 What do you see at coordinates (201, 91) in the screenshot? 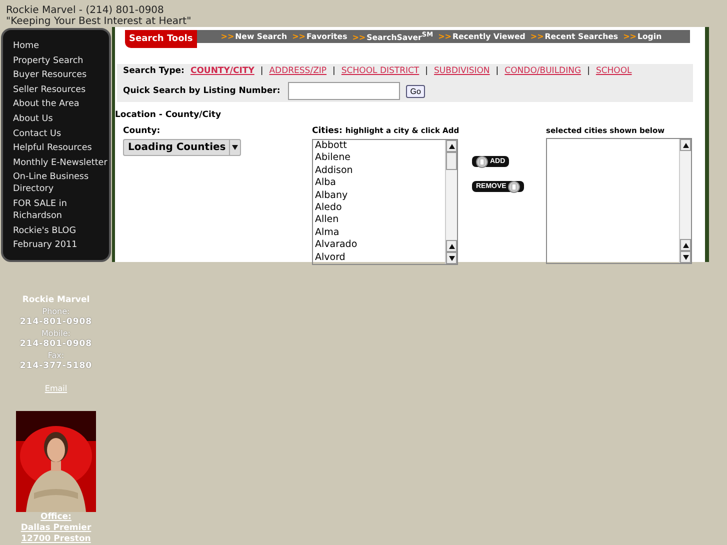
I see `quick-search-label: Quick Search by Listing Number:` at bounding box center [201, 91].